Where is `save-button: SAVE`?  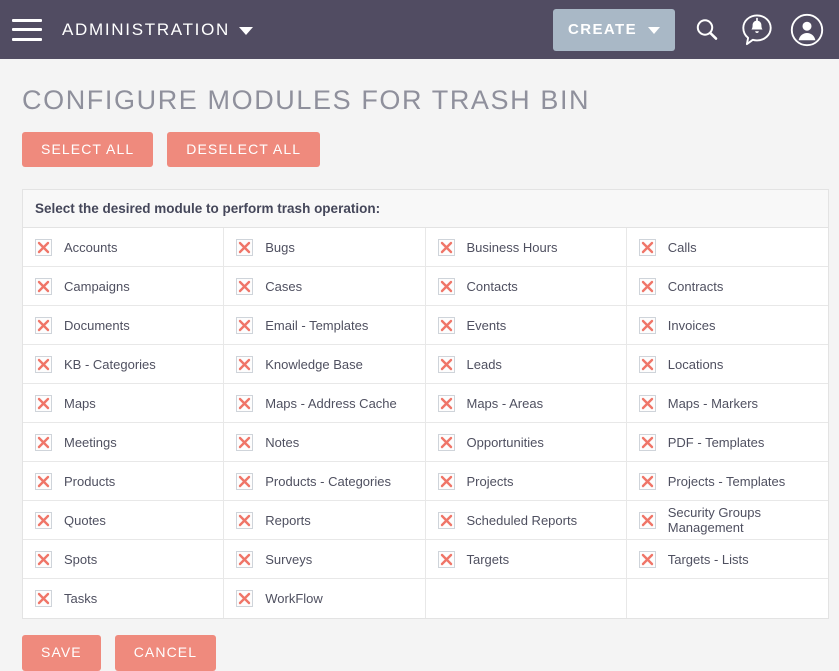 save-button: SAVE is located at coordinates (61, 653).